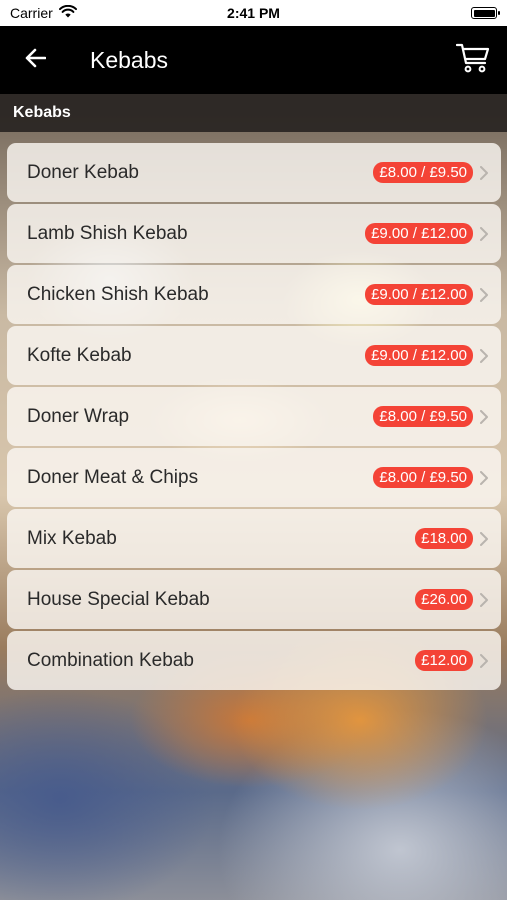 This screenshot has width=507, height=900. I want to click on list-item: Doner Meat & Chips £8.00 / £9.50, so click(254, 477).